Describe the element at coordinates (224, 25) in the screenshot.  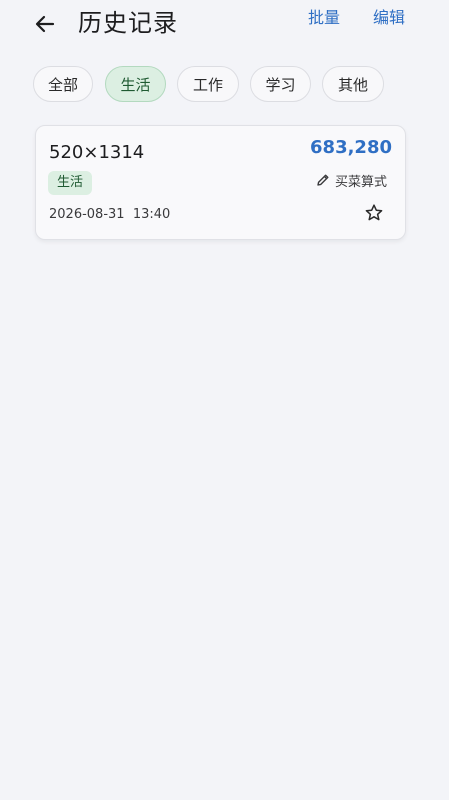
I see `app-header: 历史记录 批量 编辑` at that location.